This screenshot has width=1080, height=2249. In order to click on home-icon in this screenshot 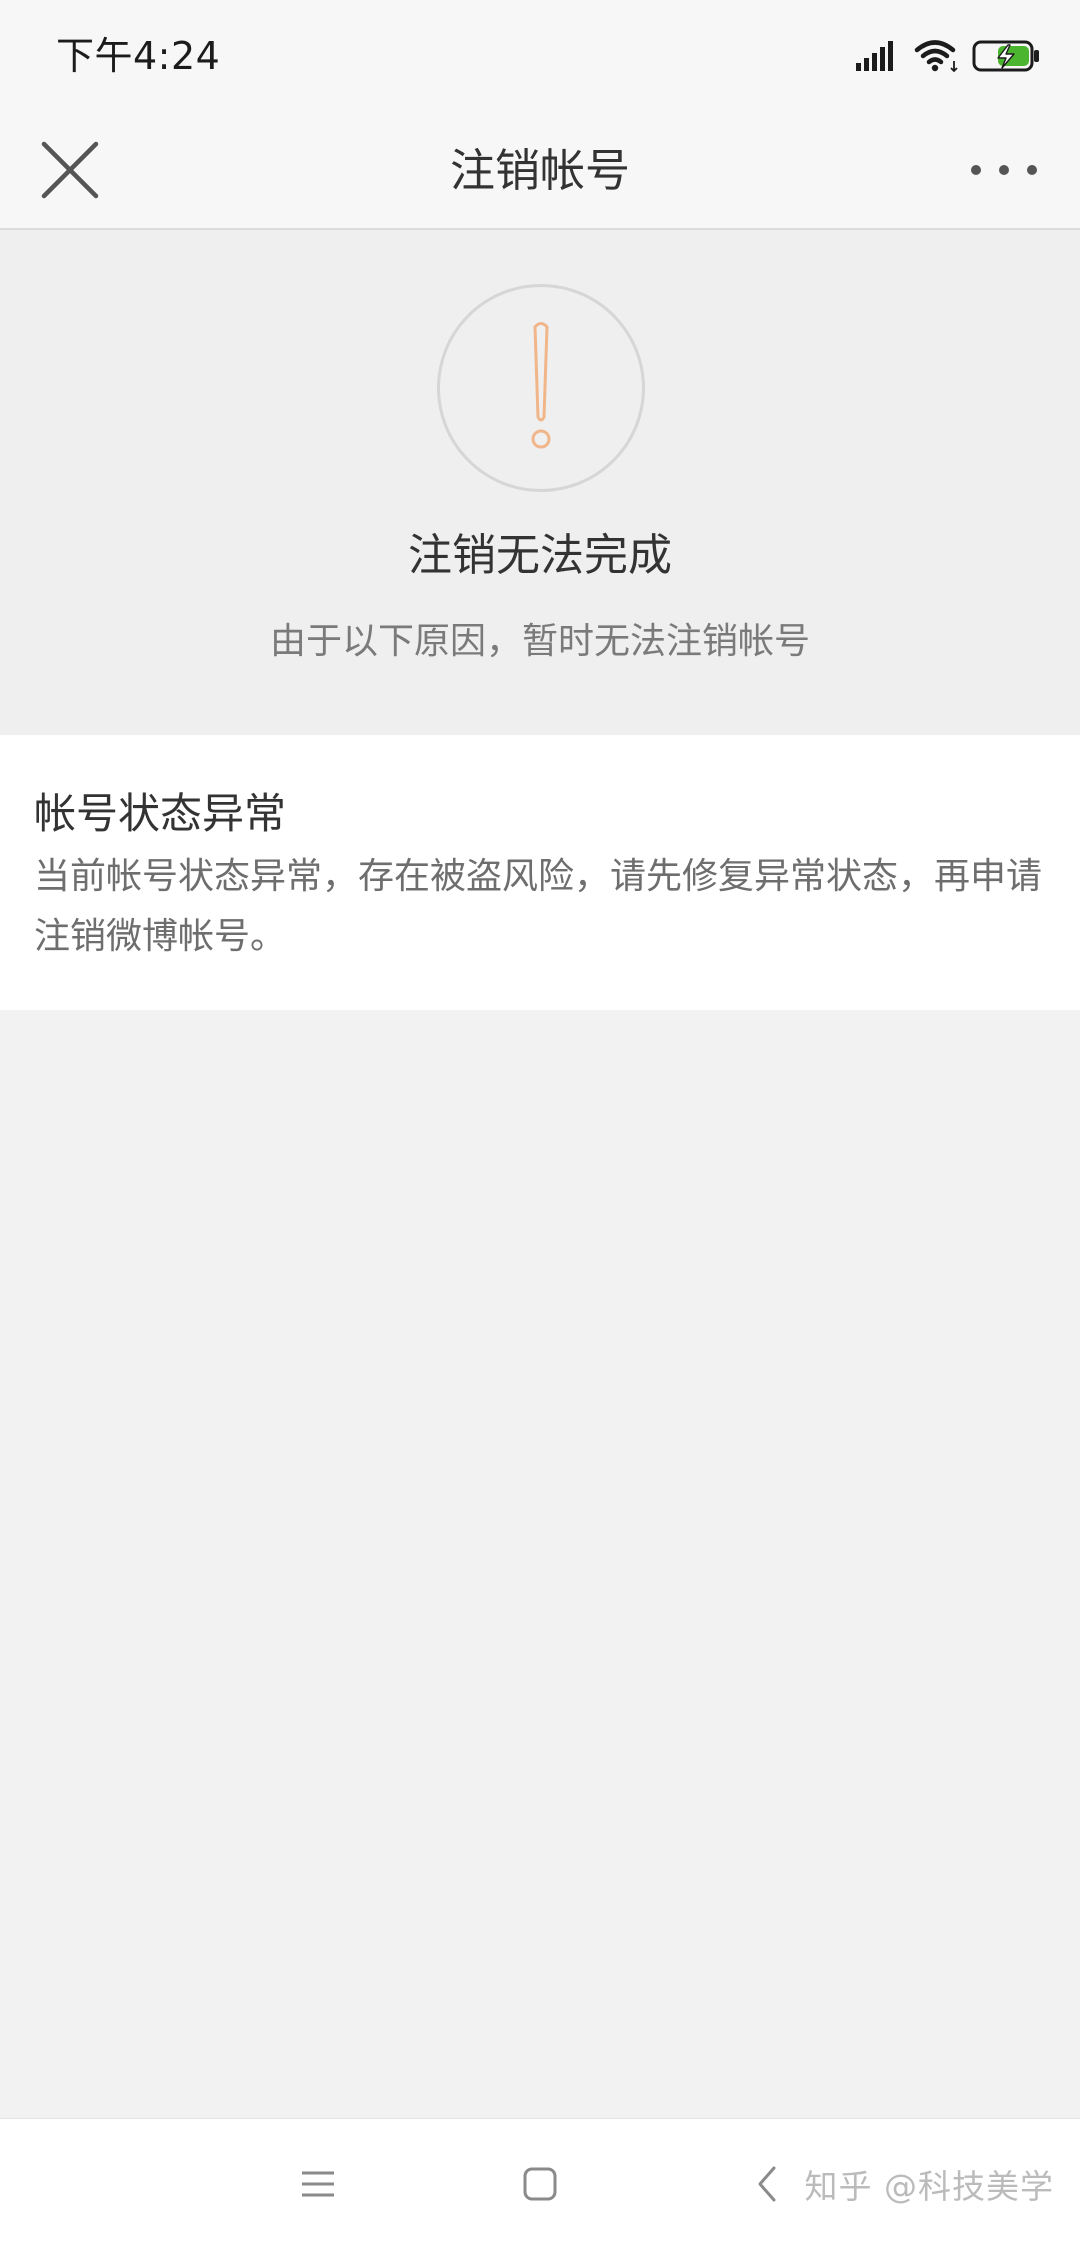, I will do `click(540, 2184)`.